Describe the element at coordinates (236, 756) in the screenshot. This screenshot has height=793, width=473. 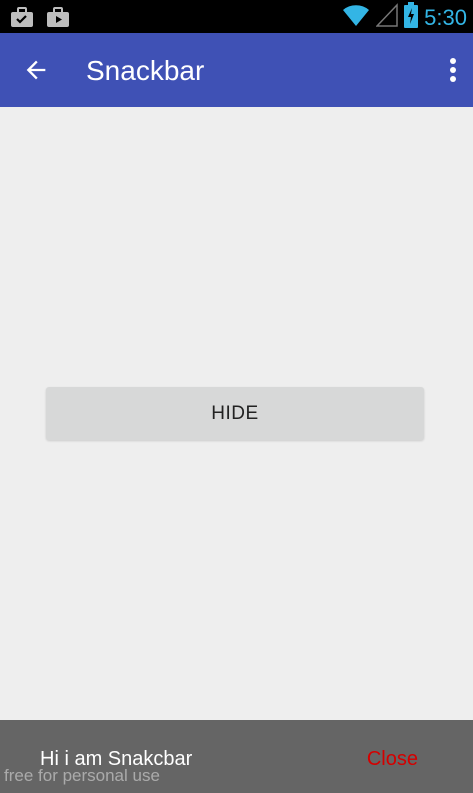
I see `snackbar: Hi i am Snakcbar Close` at that location.